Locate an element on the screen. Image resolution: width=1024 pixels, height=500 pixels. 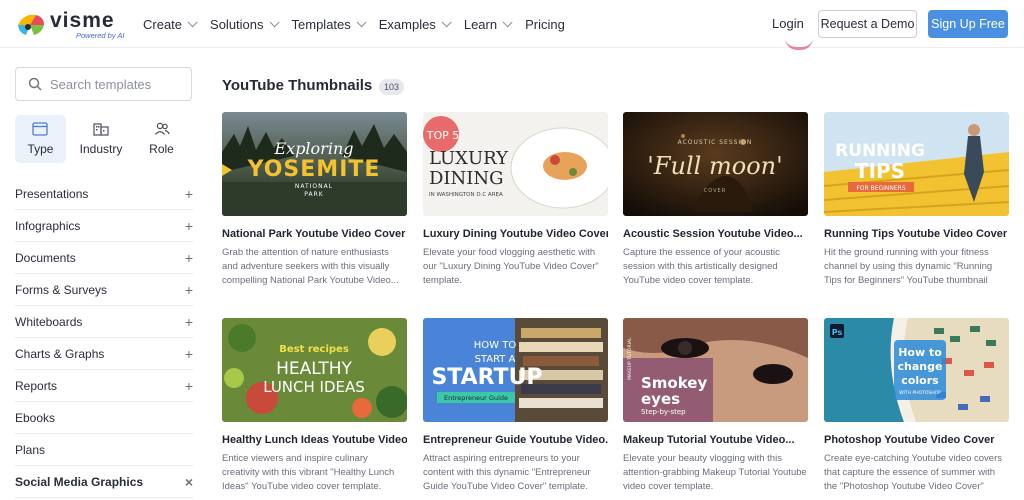
thumbnail-image: Best recipes HEALTHY LUNCH IDEAS is located at coordinates (314, 370).